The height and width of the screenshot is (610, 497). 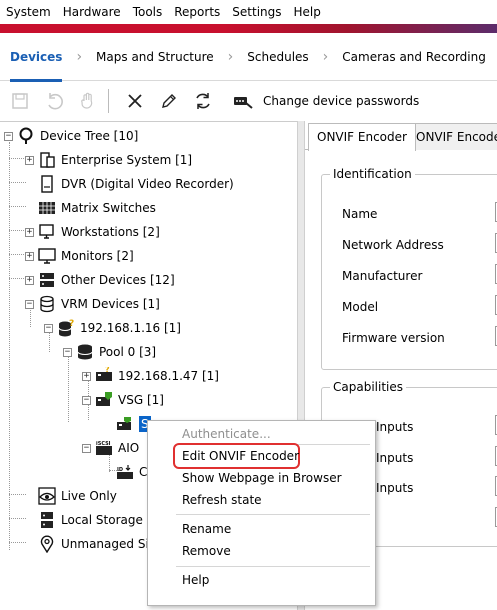 What do you see at coordinates (129, 448) in the screenshot?
I see `tree-item-label: AIO` at bounding box center [129, 448].